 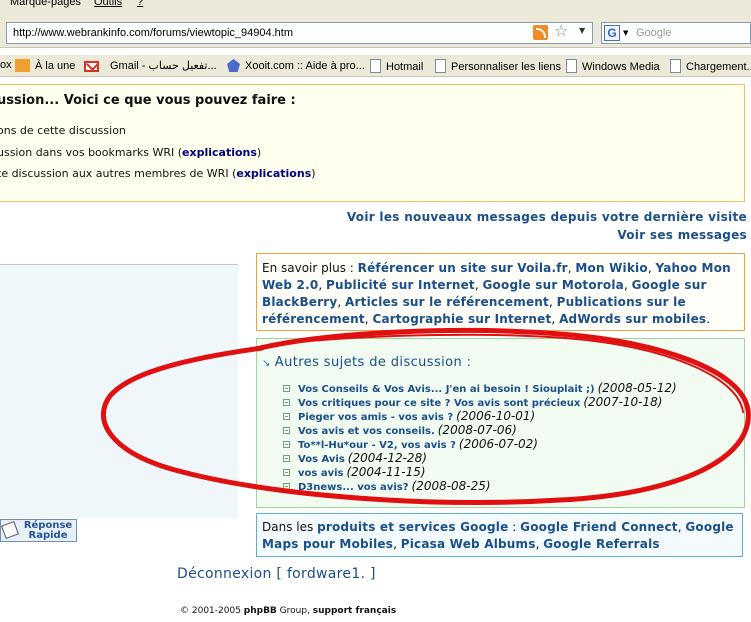 What do you see at coordinates (91, 152) in the screenshot?
I see `action-text: ussion dans vos bookmarks WRI (` at bounding box center [91, 152].